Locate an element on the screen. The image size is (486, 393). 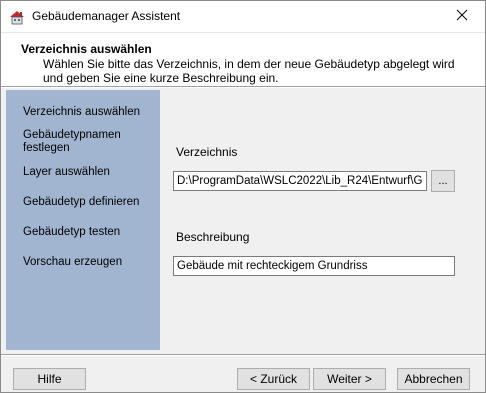
next-button: Weiter > is located at coordinates (349, 379).